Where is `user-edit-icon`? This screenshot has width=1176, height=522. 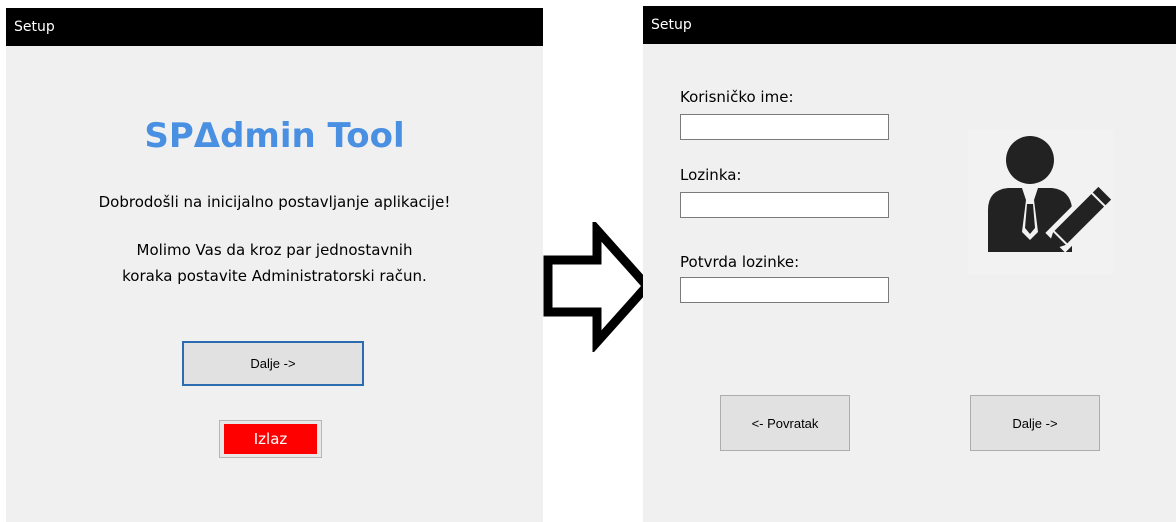 user-edit-icon is located at coordinates (1040, 202).